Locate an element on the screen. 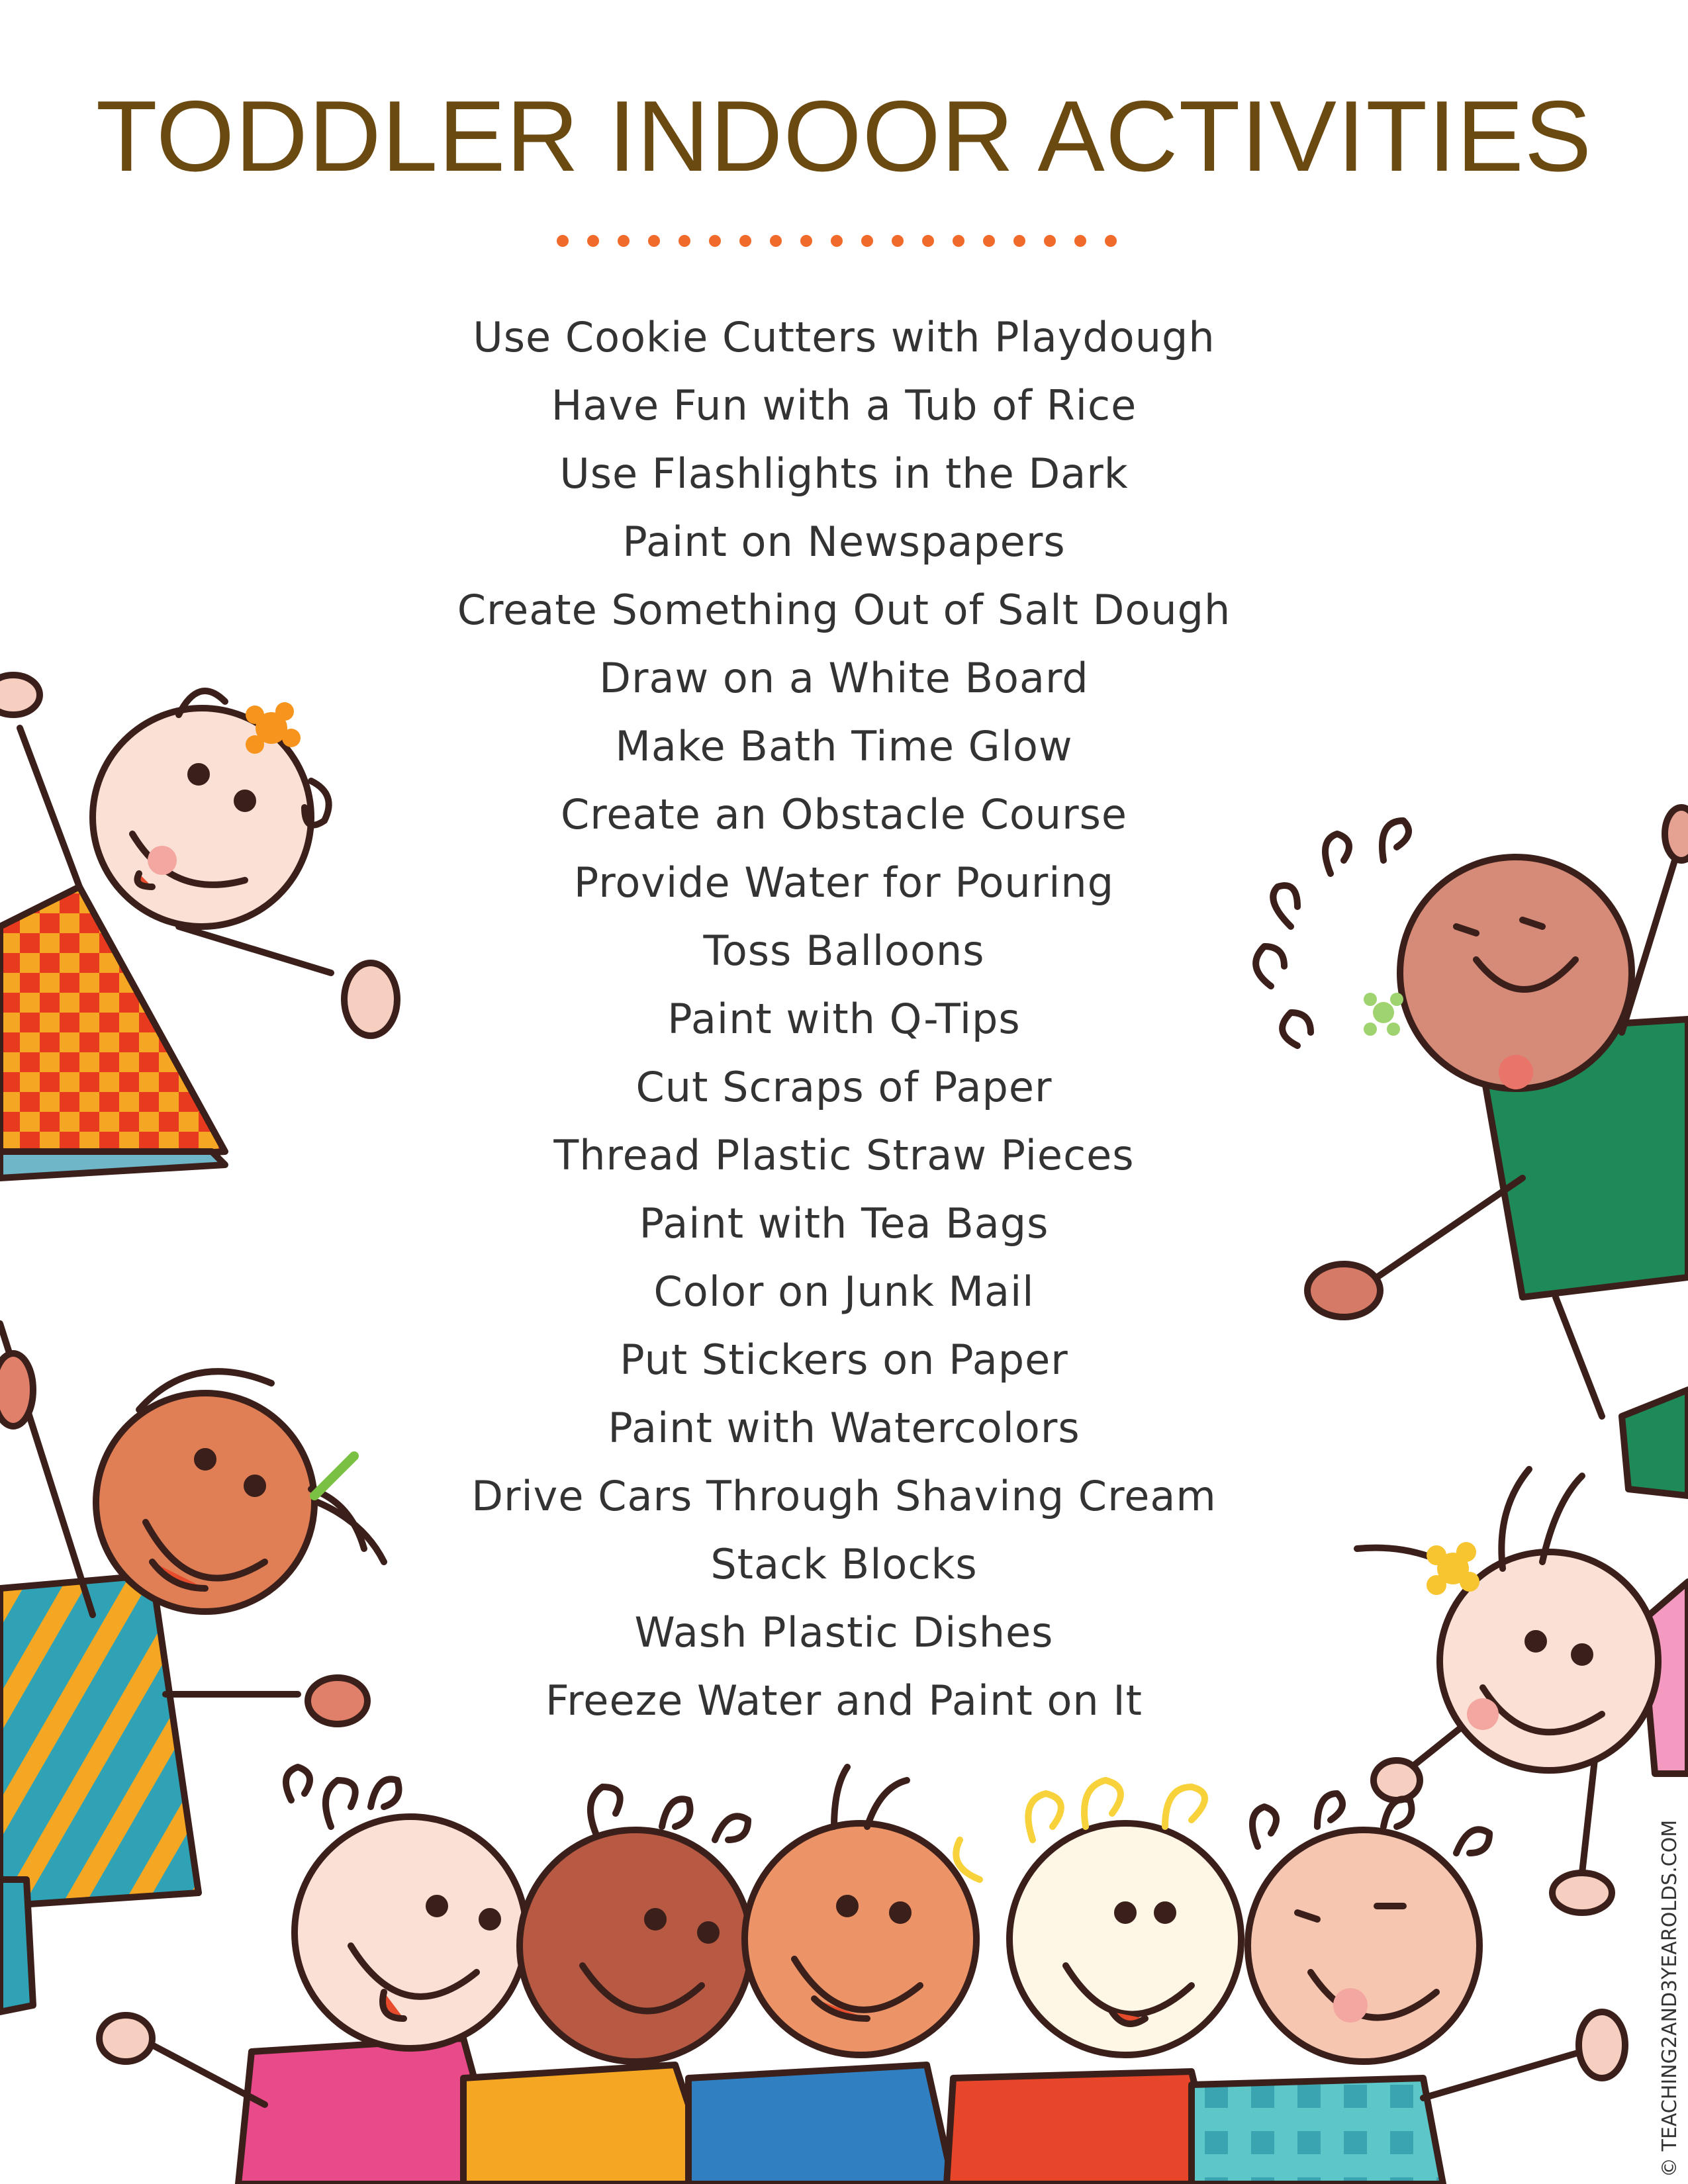 The width and height of the screenshot is (1688, 2184). list-item: Put Stickers on Paper is located at coordinates (844, 1360).